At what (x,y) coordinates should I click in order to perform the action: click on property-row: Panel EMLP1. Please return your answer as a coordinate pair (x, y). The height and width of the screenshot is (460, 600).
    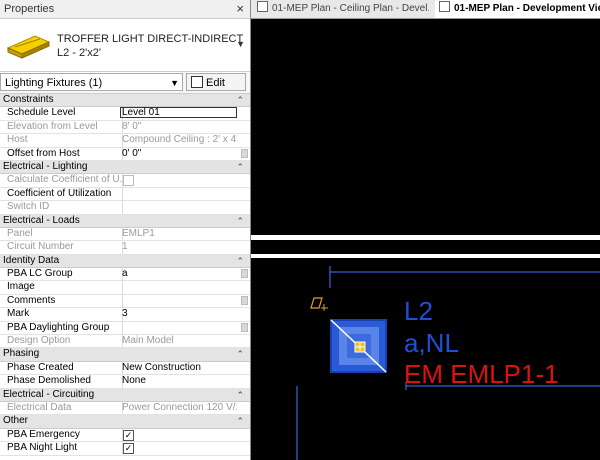
    Looking at the image, I should click on (125, 234).